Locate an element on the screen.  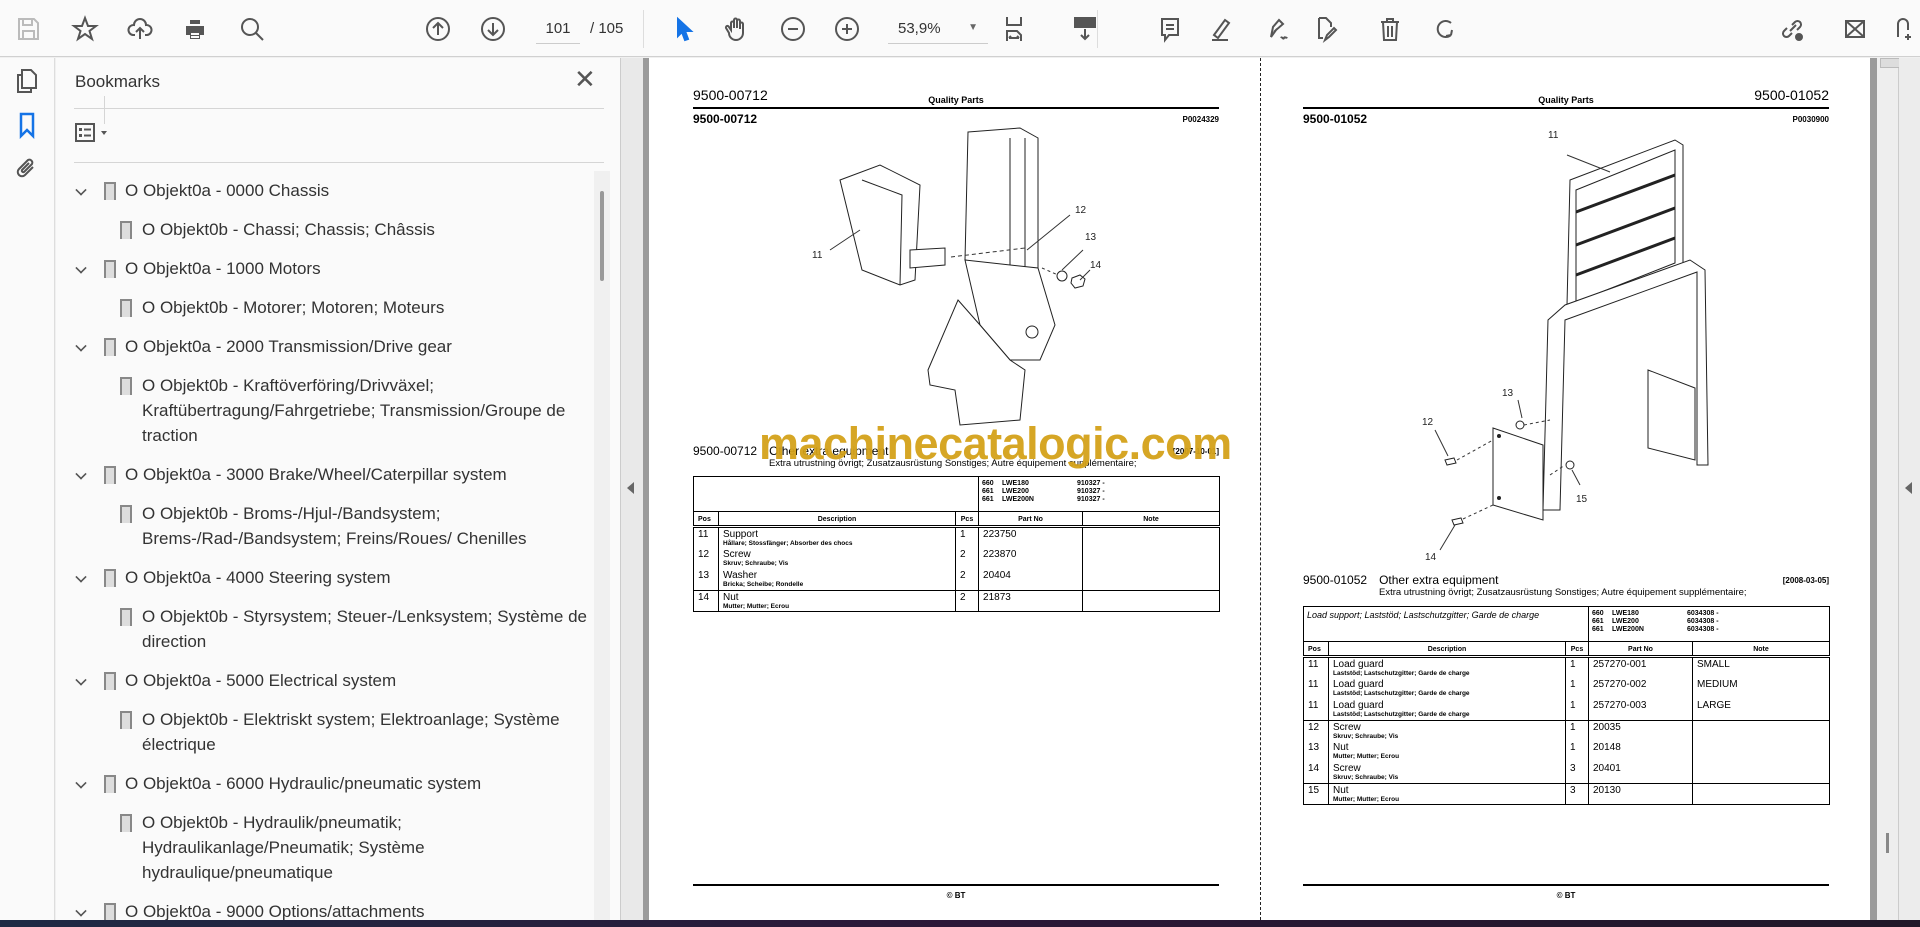
note-cell: LARGE is located at coordinates (1761, 709).